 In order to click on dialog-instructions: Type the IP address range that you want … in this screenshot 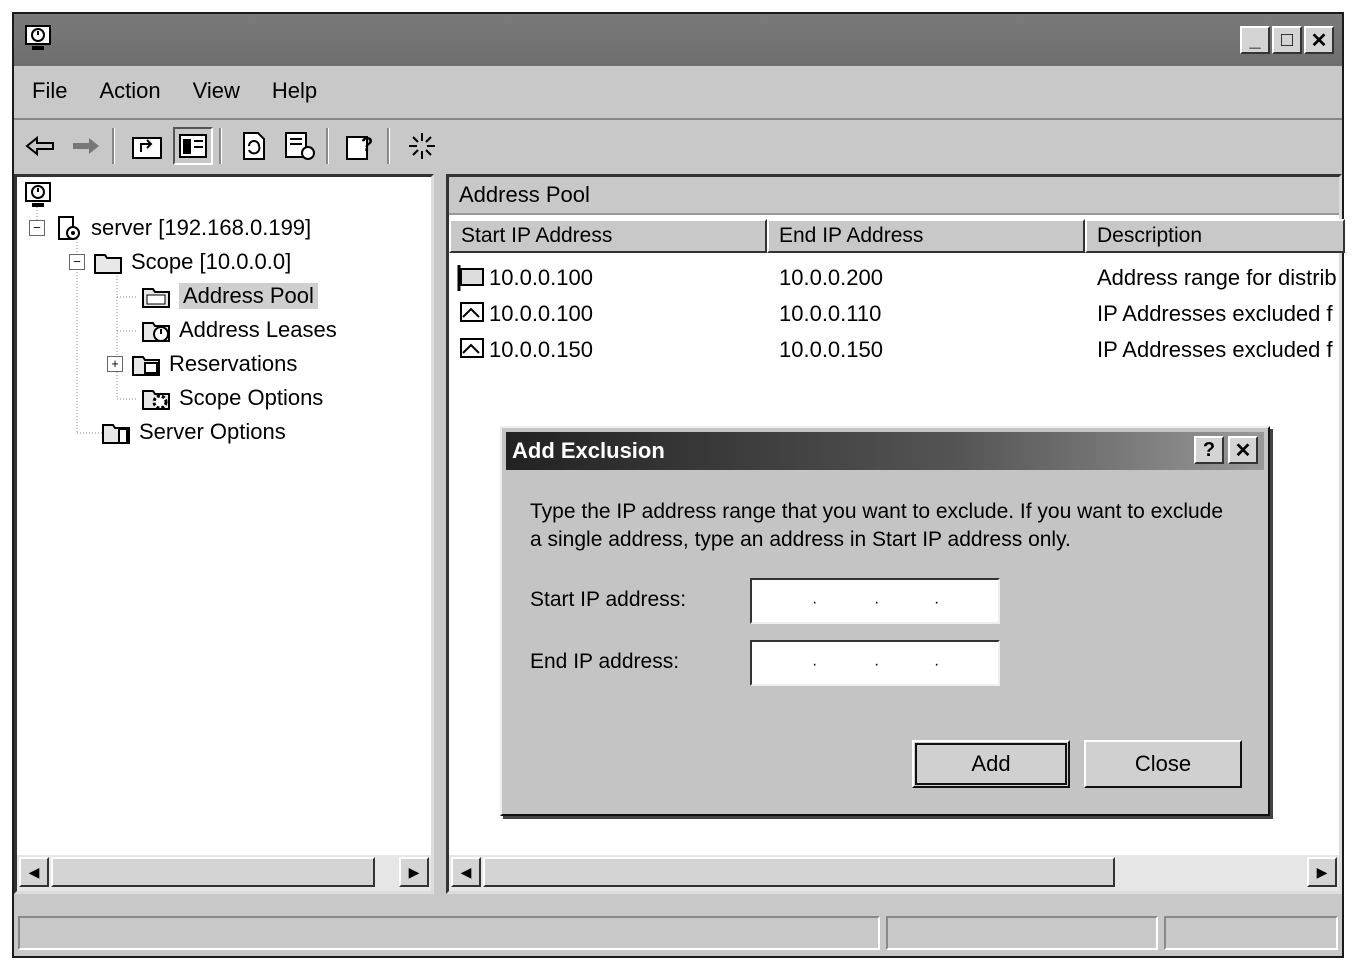, I will do `click(877, 525)`.